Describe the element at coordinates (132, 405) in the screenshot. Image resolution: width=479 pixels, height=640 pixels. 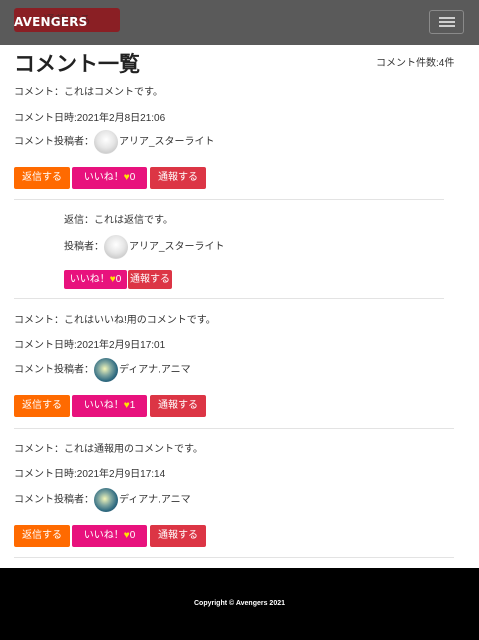
I see `like-count: 1` at that location.